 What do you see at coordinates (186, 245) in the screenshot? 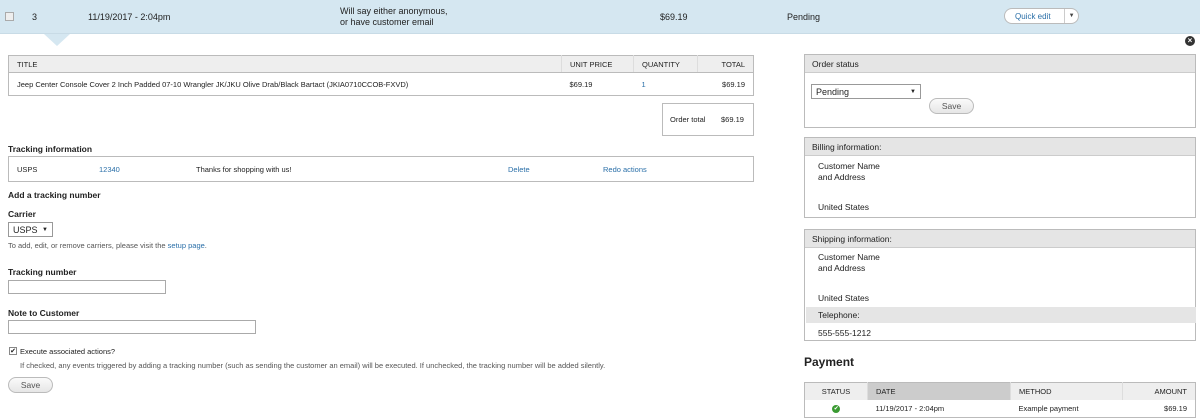
I see `setup-page-link: setup page` at bounding box center [186, 245].